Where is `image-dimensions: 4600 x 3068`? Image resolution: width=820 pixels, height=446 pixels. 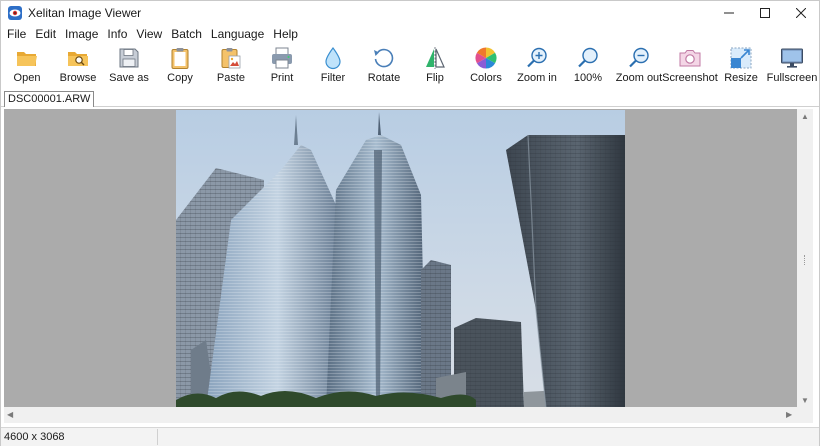
image-dimensions: 4600 x 3068 is located at coordinates (34, 437).